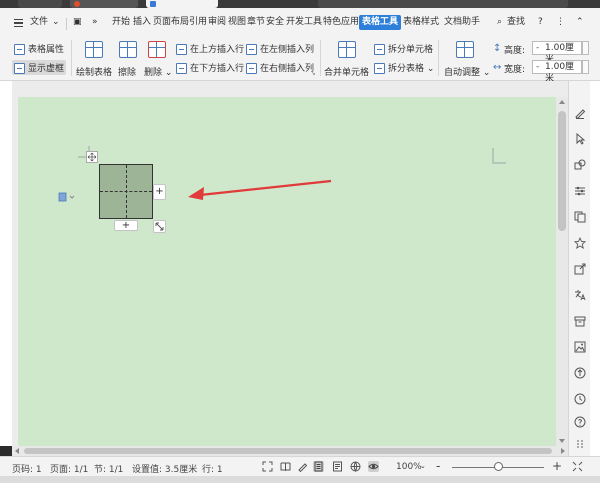 The width and height of the screenshot is (600, 483). Describe the element at coordinates (557, 466) in the screenshot. I see `zoom-in-button: +` at that location.